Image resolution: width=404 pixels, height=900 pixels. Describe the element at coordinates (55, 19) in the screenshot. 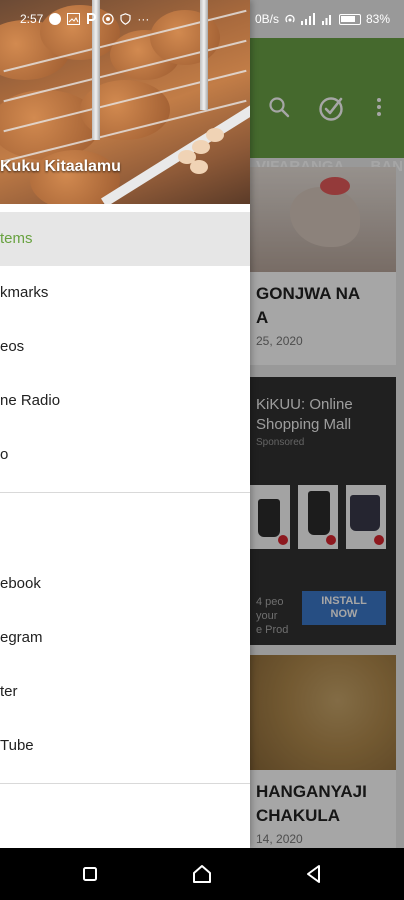

I see `notification-circle-icon` at that location.